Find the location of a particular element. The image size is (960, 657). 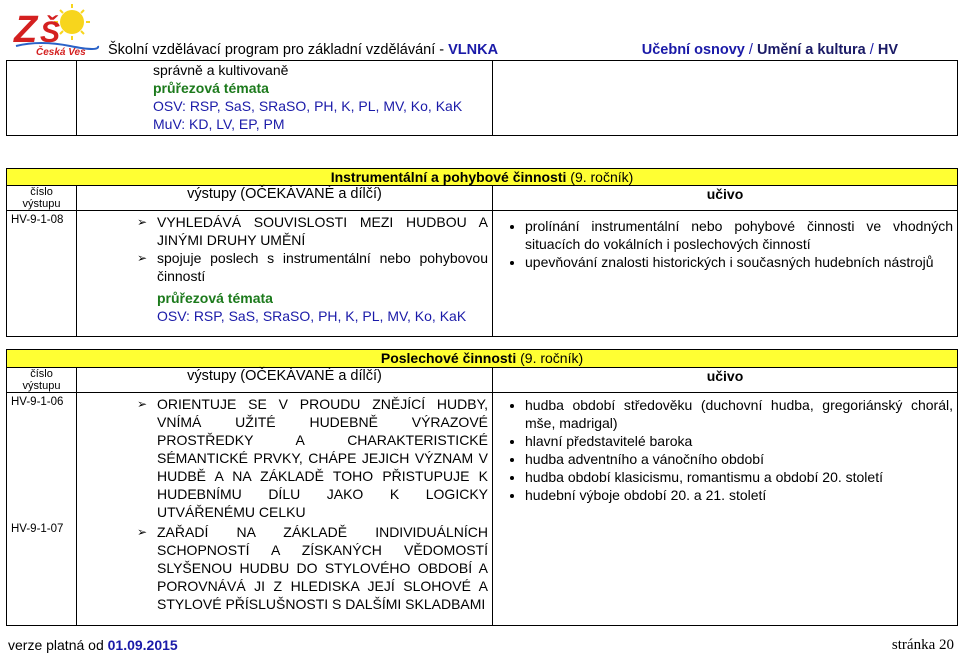

content-item: hudební výboje období 20. a 21. století is located at coordinates (739, 495).